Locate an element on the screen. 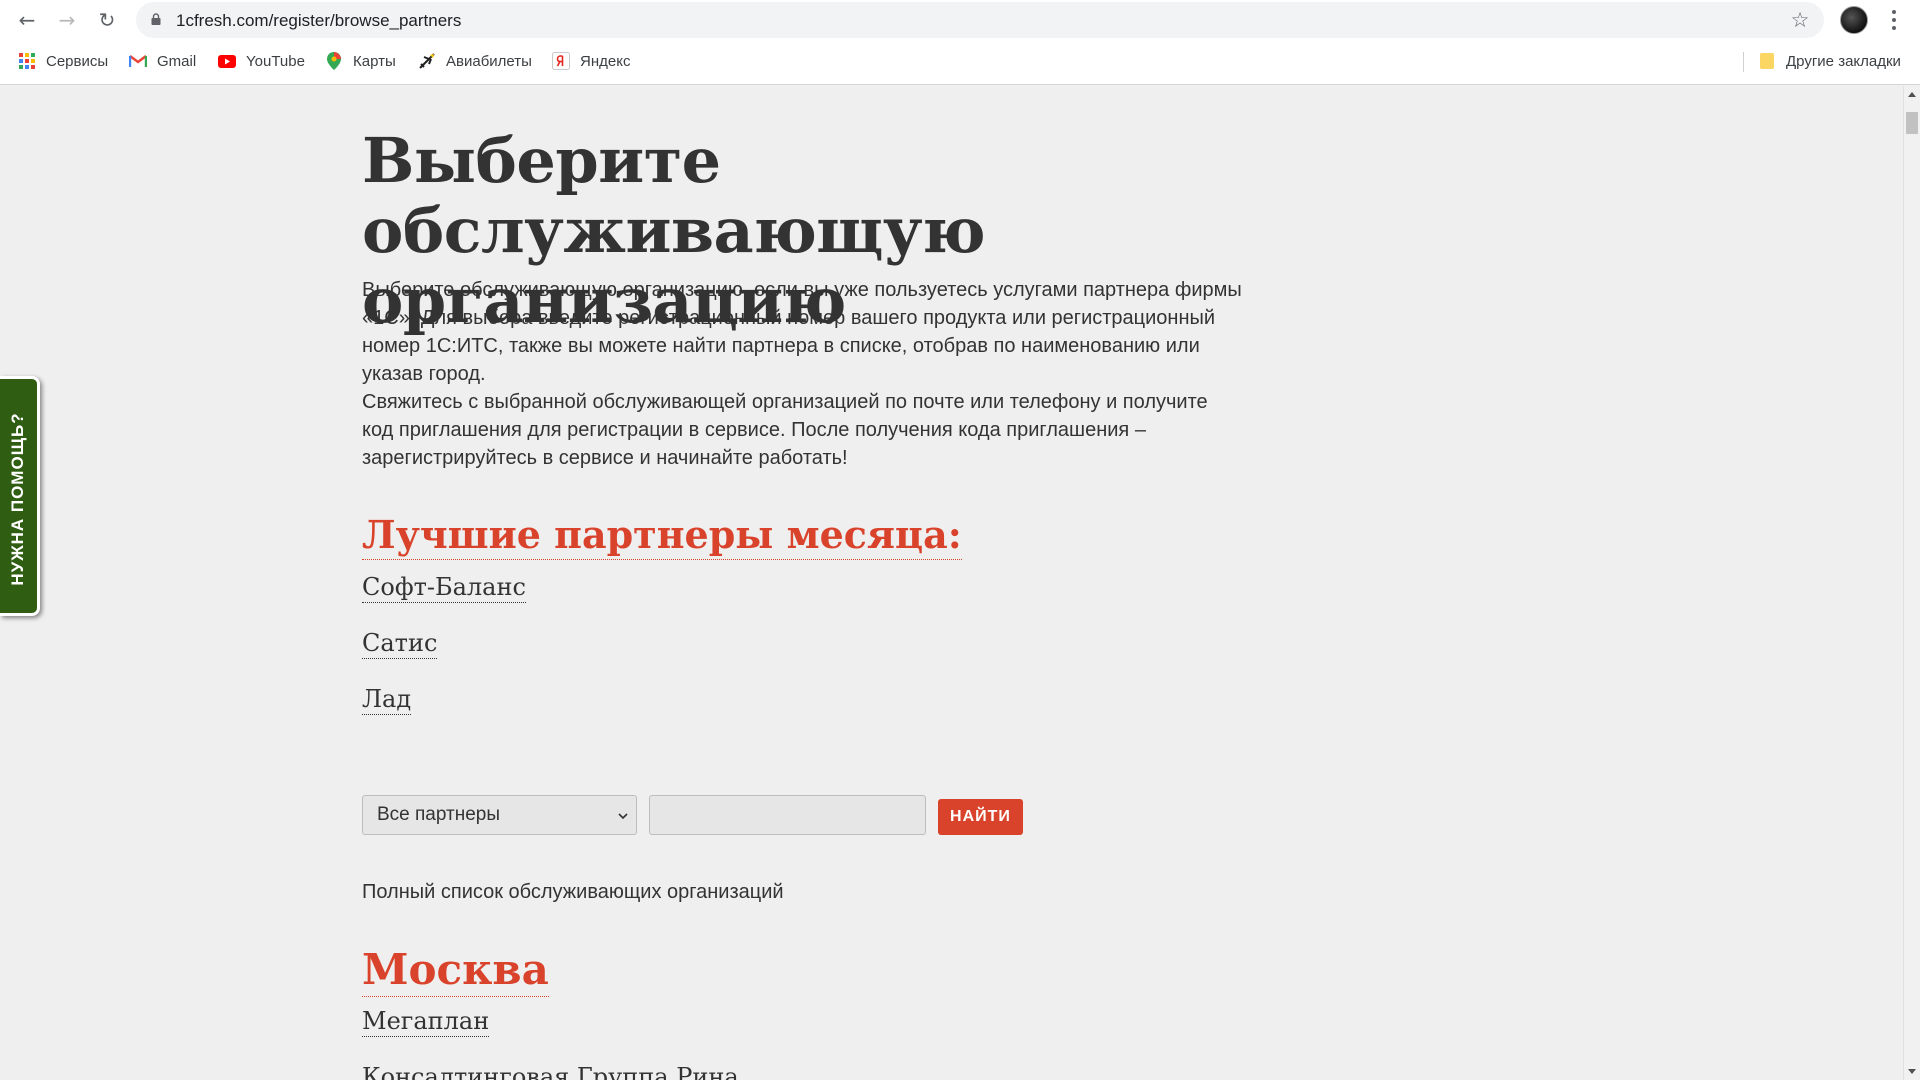 Image resolution: width=1920 pixels, height=1080 pixels. browser-menu-icon is located at coordinates (1894, 20).